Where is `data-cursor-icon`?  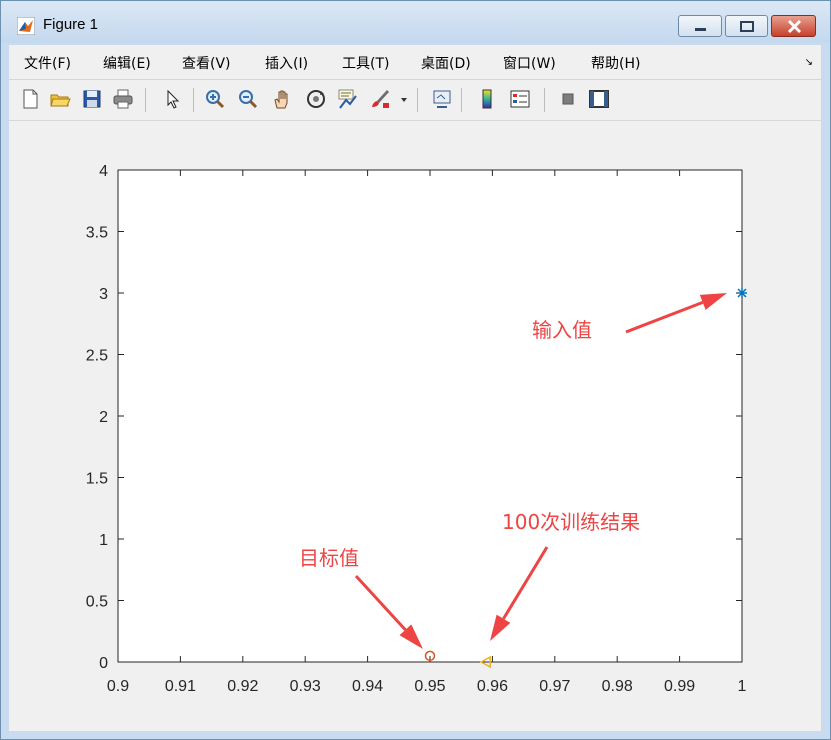 data-cursor-icon is located at coordinates (347, 99).